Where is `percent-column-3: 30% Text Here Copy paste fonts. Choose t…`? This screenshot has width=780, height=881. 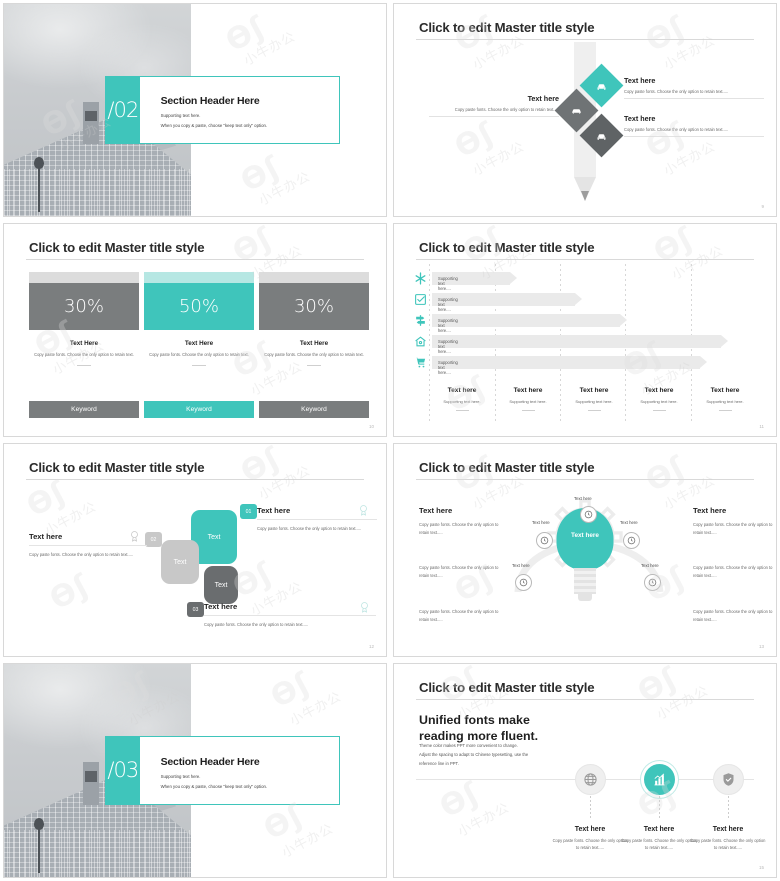
percent-column-3: 30% Text Here Copy paste fonts. Choose t… is located at coordinates (314, 319).